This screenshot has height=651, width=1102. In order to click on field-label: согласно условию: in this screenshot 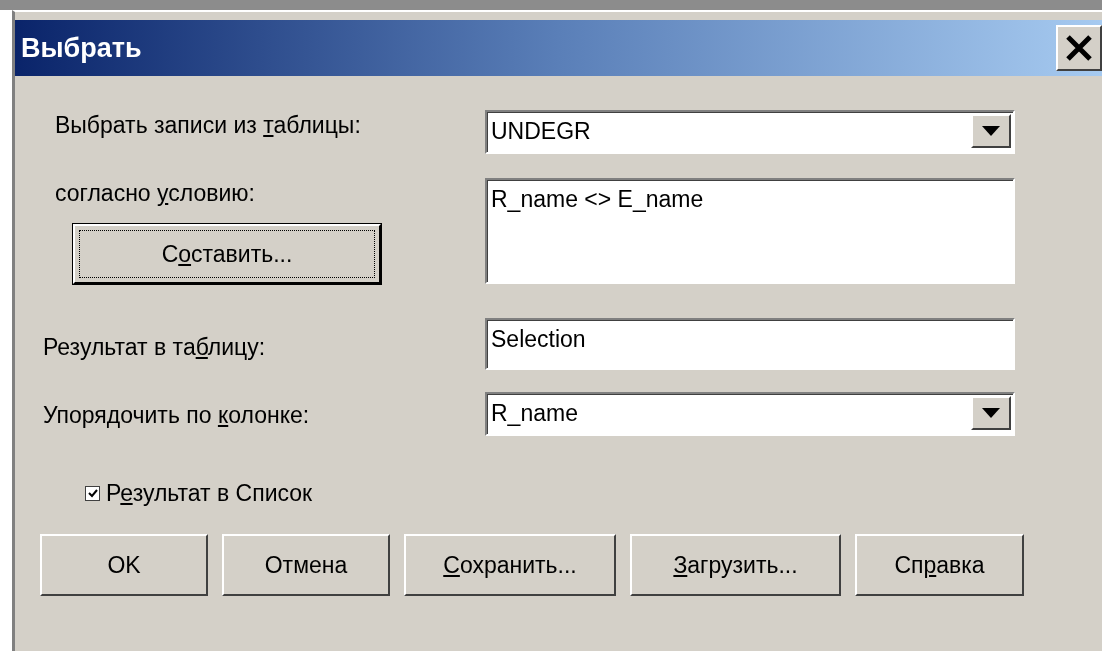, I will do `click(155, 193)`.